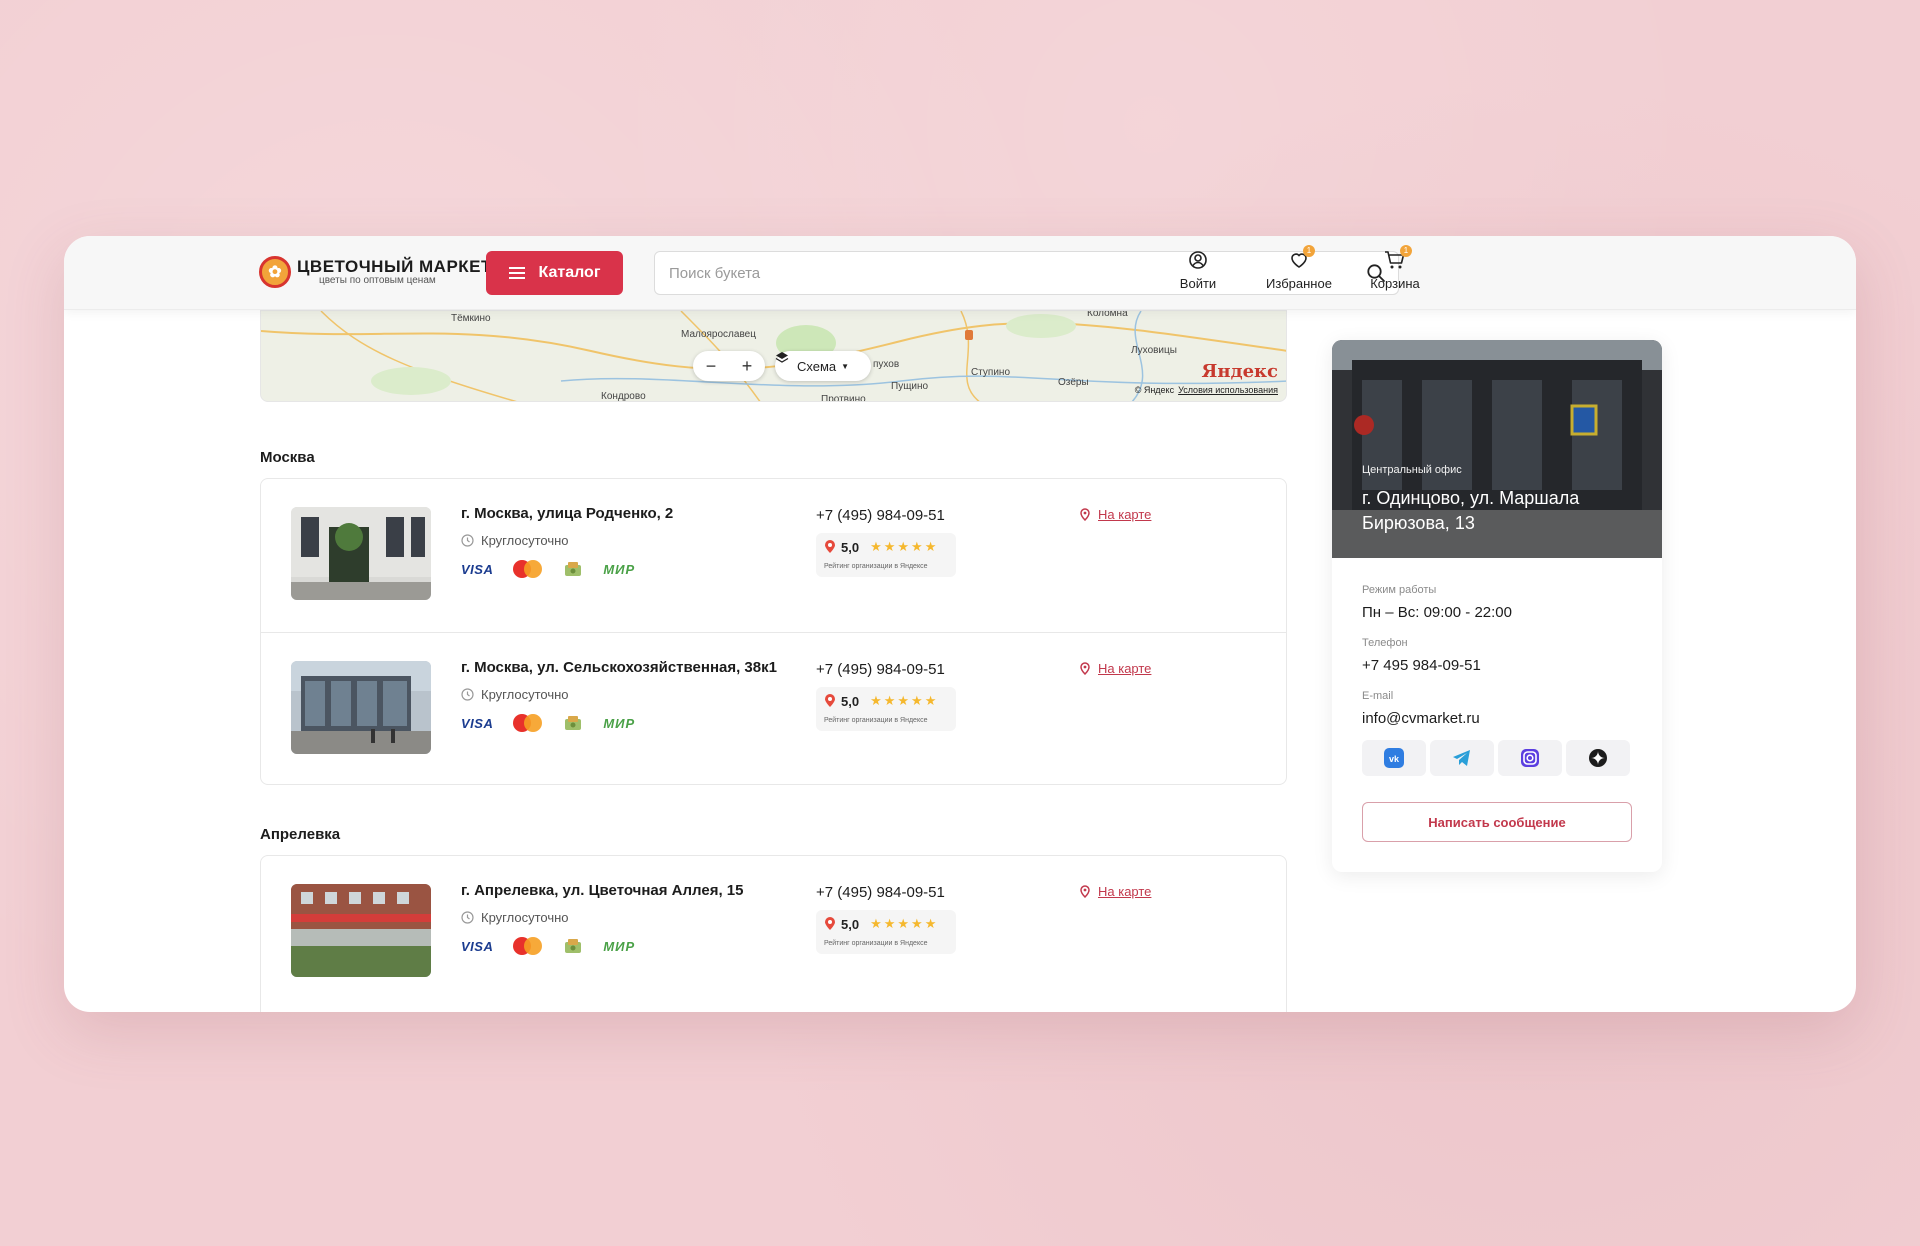  What do you see at coordinates (567, 513) in the screenshot?
I see `store-address: г. Москва, улица Родченко, 2` at bounding box center [567, 513].